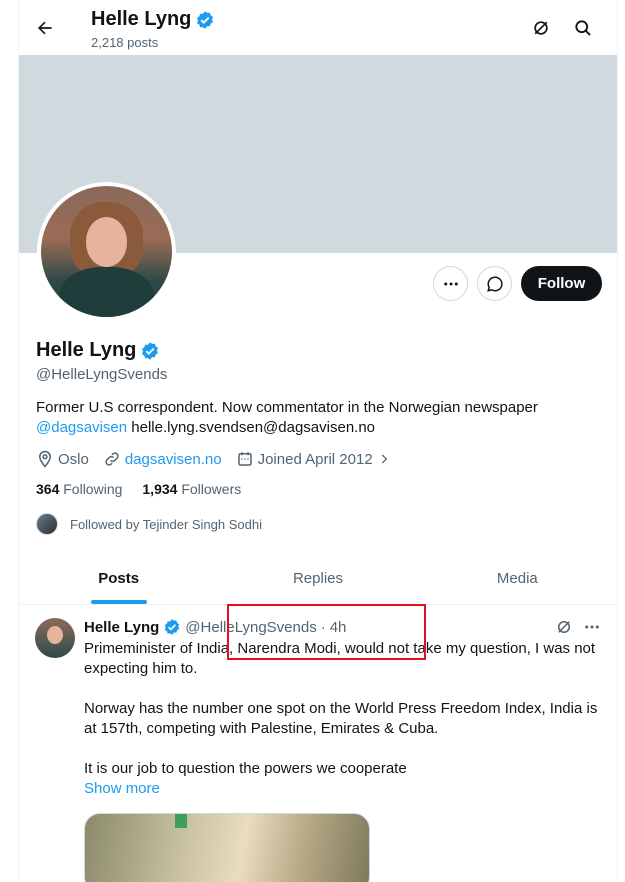  I want to click on chevron-right-icon, so click(384, 459).